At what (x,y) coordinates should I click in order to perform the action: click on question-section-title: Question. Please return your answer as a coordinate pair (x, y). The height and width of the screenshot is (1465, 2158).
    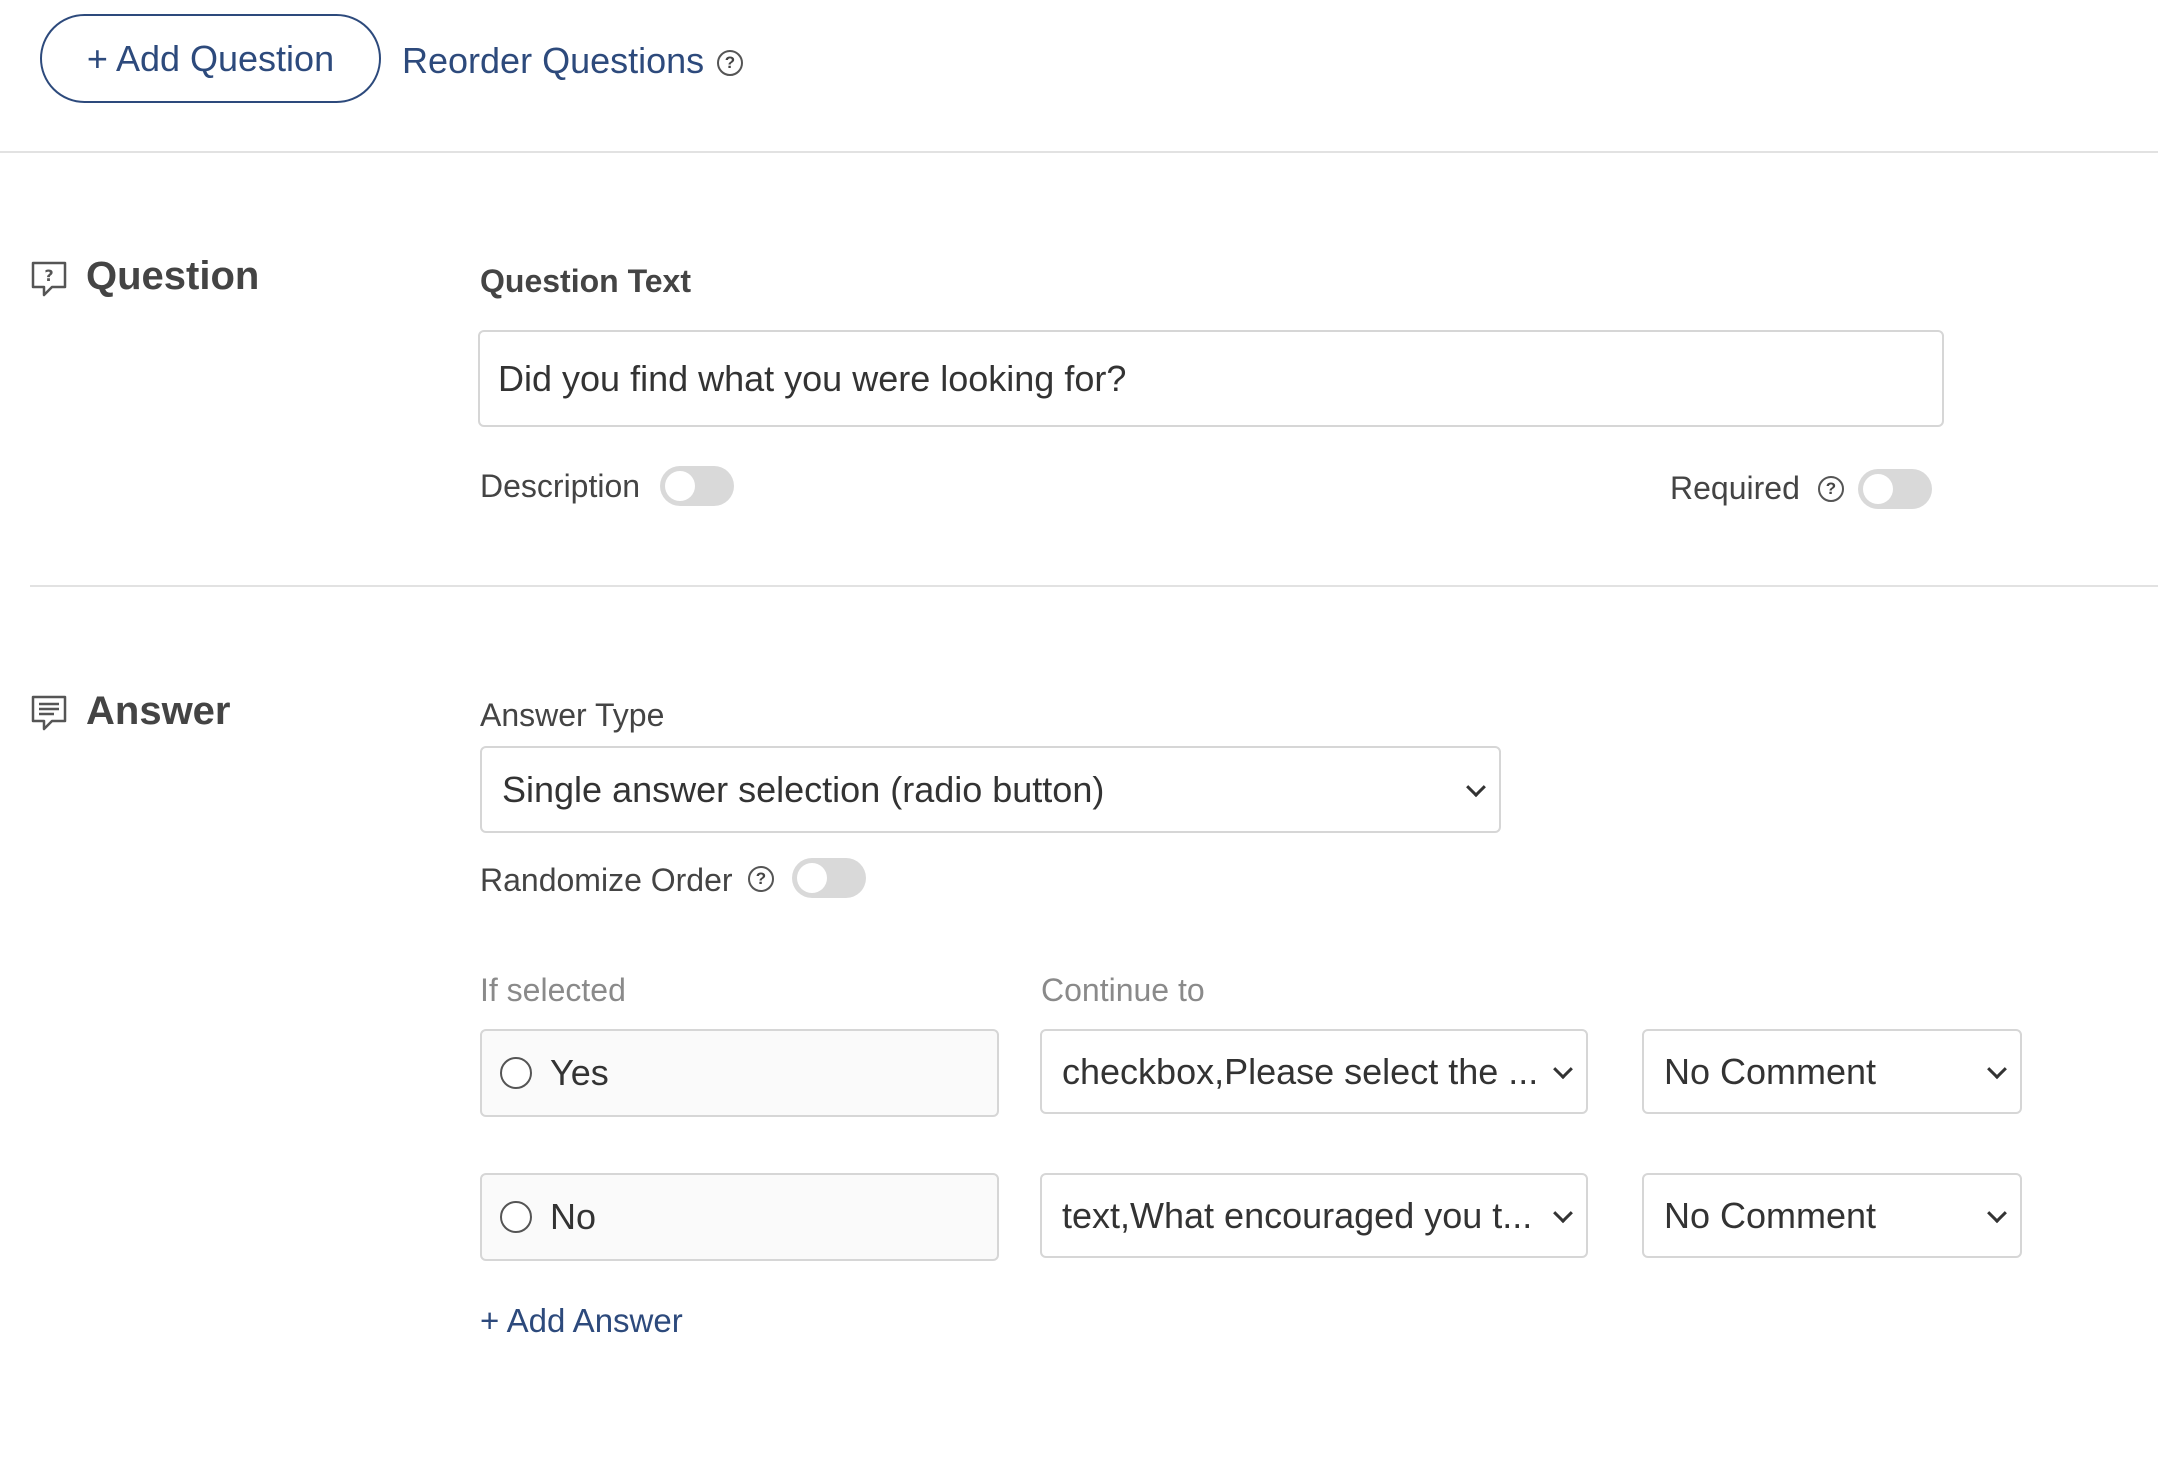
    Looking at the image, I should click on (173, 276).